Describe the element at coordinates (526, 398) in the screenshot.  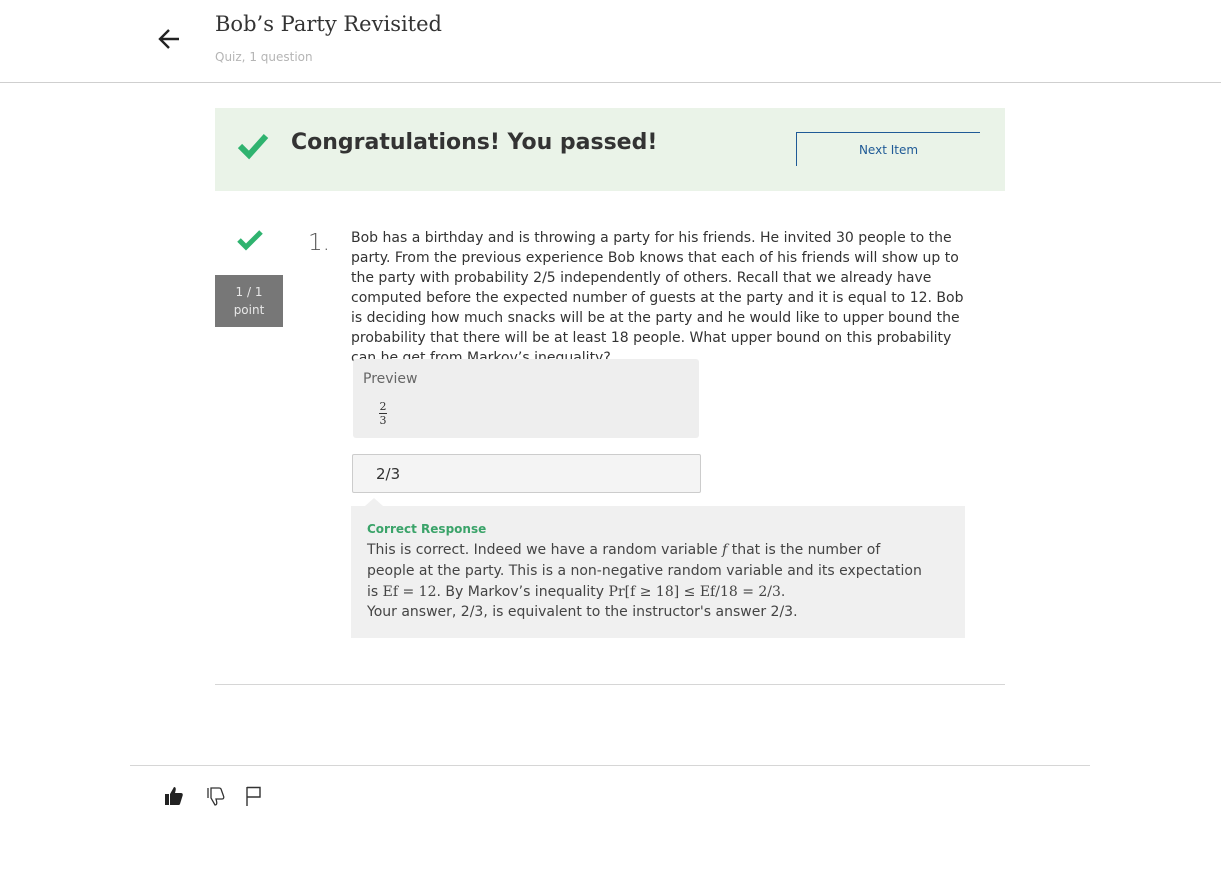
I see `answer-preview: Preview 2 3` at that location.